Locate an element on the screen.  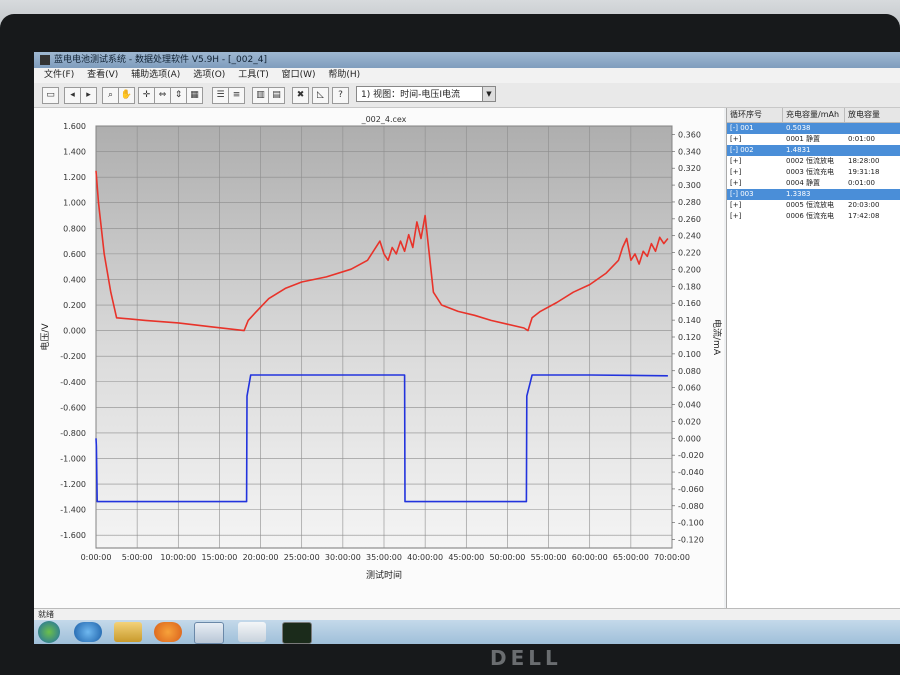
table-row: [+] 0002 恒流放电 18:28:00 is located at coordinates (813, 161).